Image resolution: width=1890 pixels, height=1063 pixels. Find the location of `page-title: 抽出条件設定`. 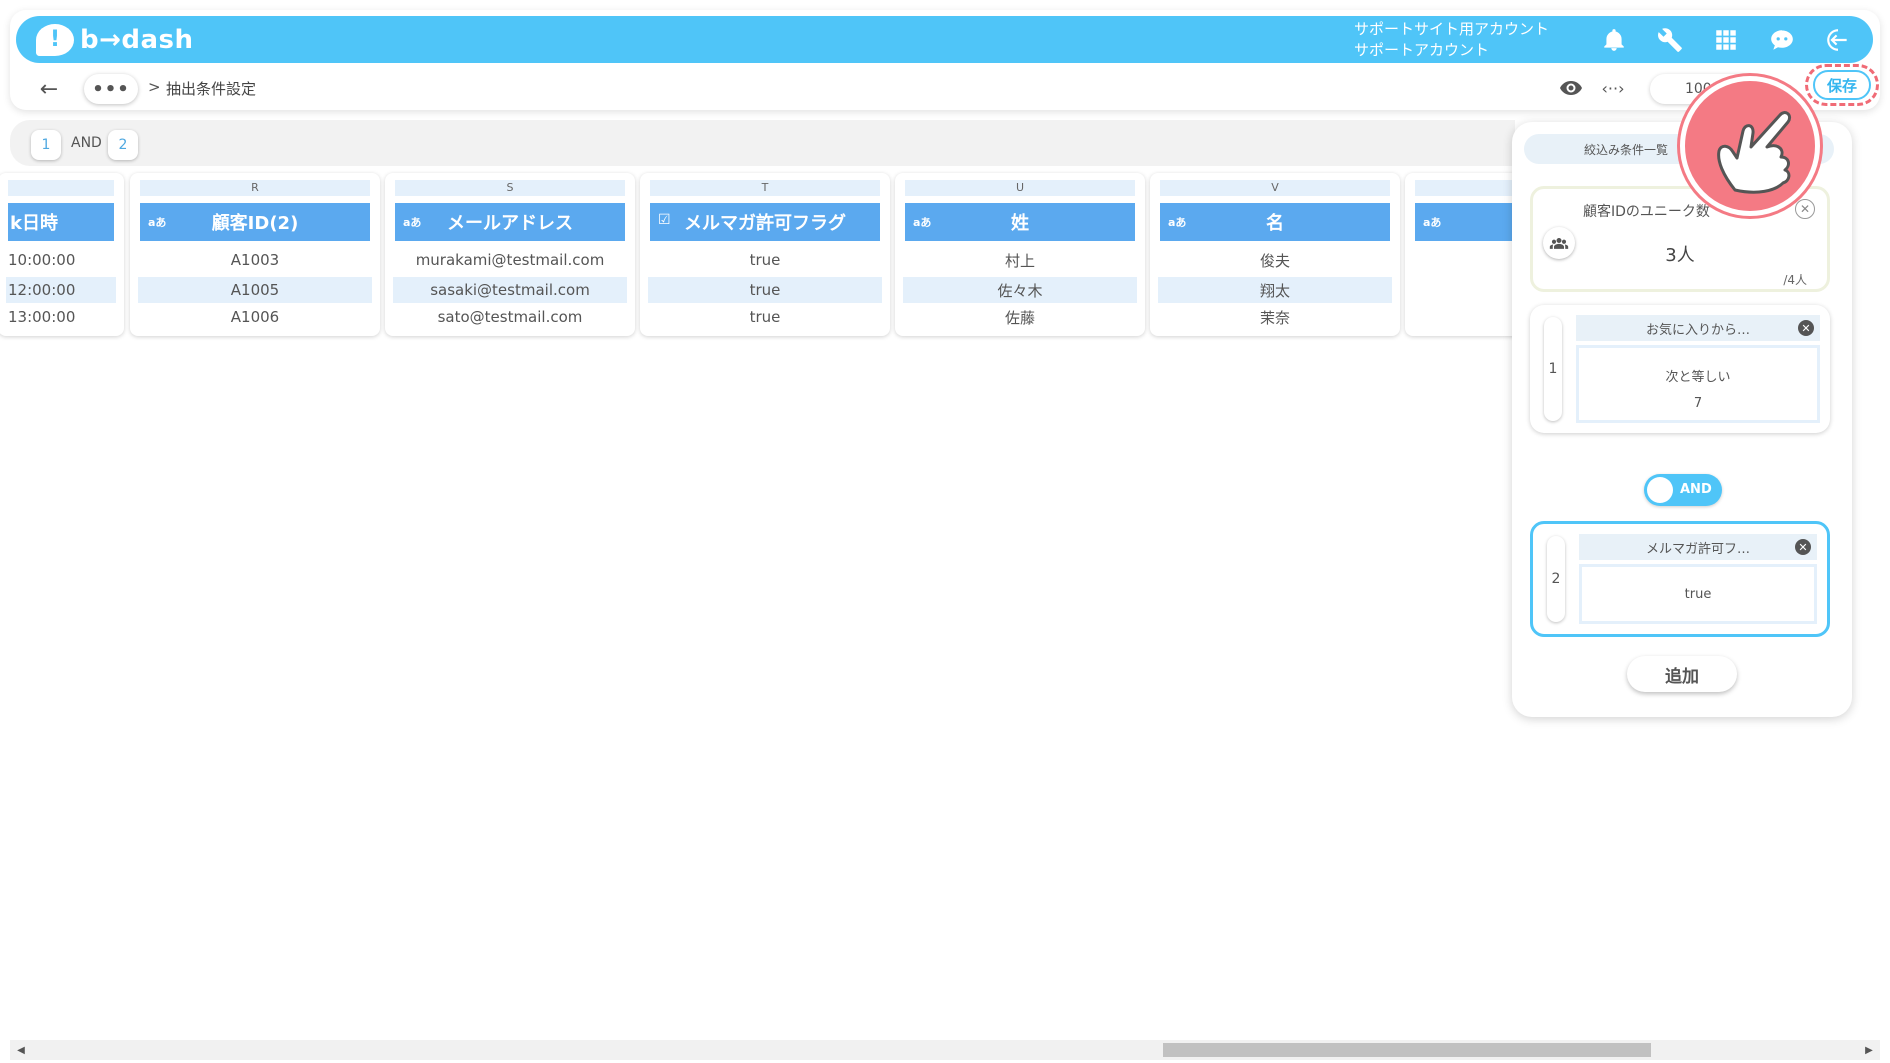

page-title: 抽出条件設定 is located at coordinates (211, 89).